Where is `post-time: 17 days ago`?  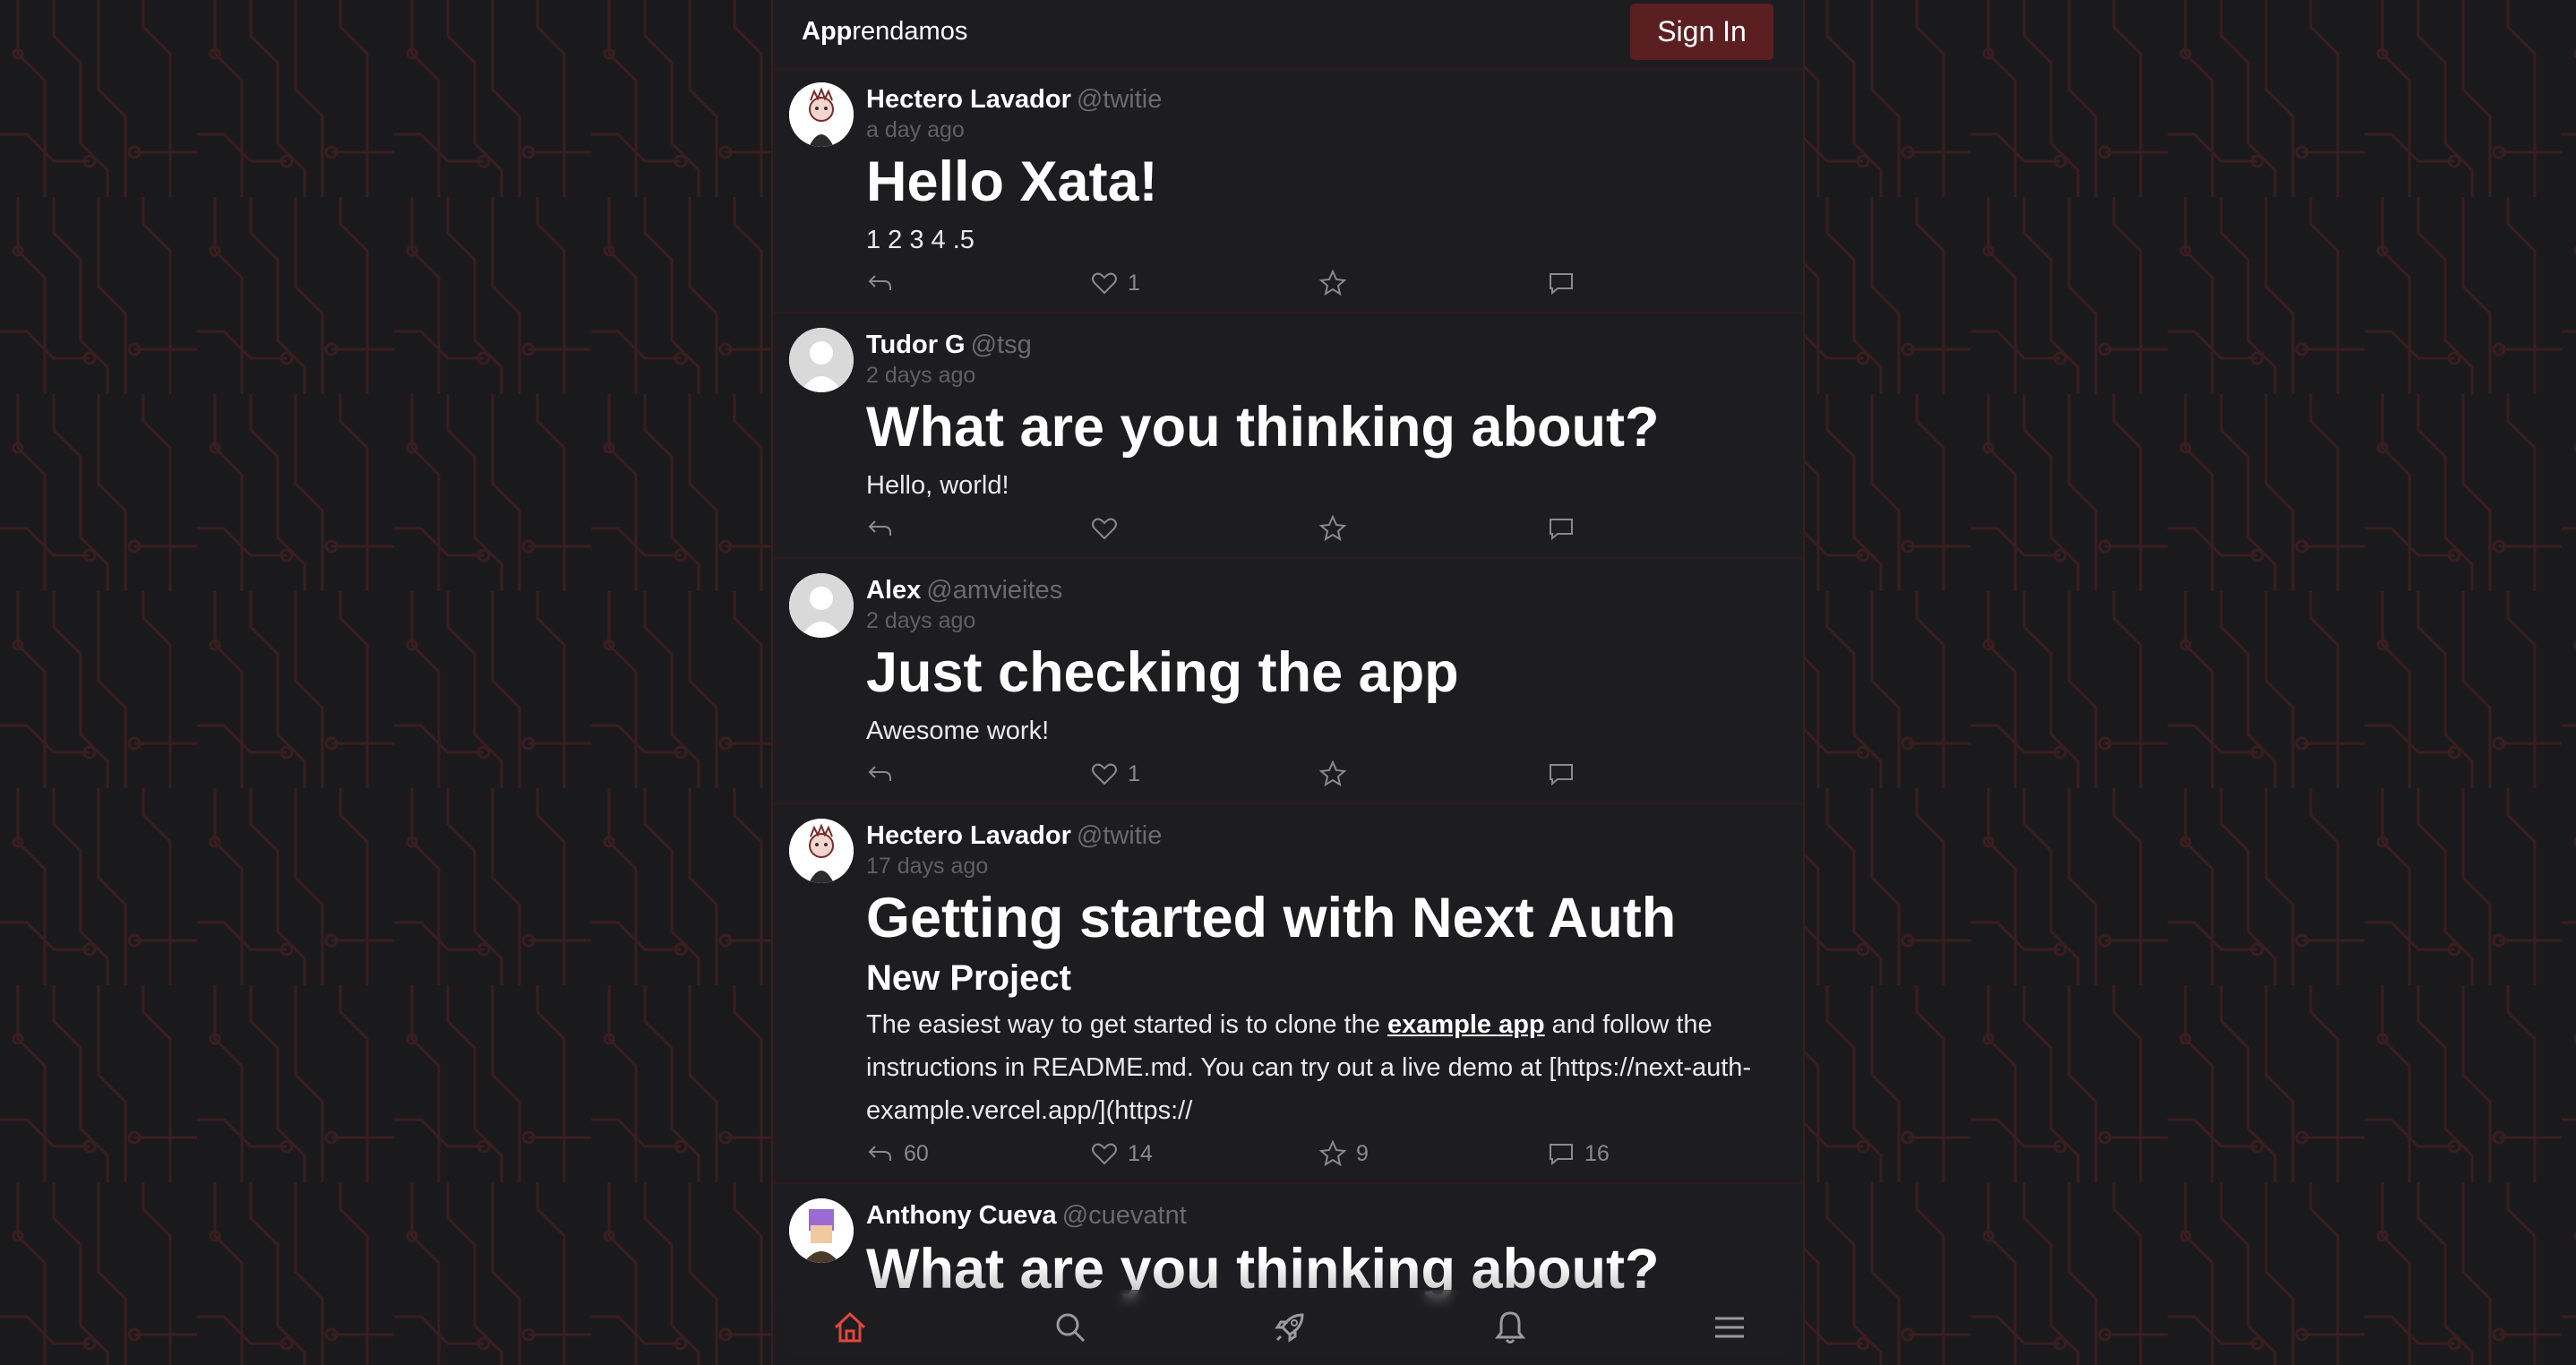
post-time: 17 days ago is located at coordinates (927, 866).